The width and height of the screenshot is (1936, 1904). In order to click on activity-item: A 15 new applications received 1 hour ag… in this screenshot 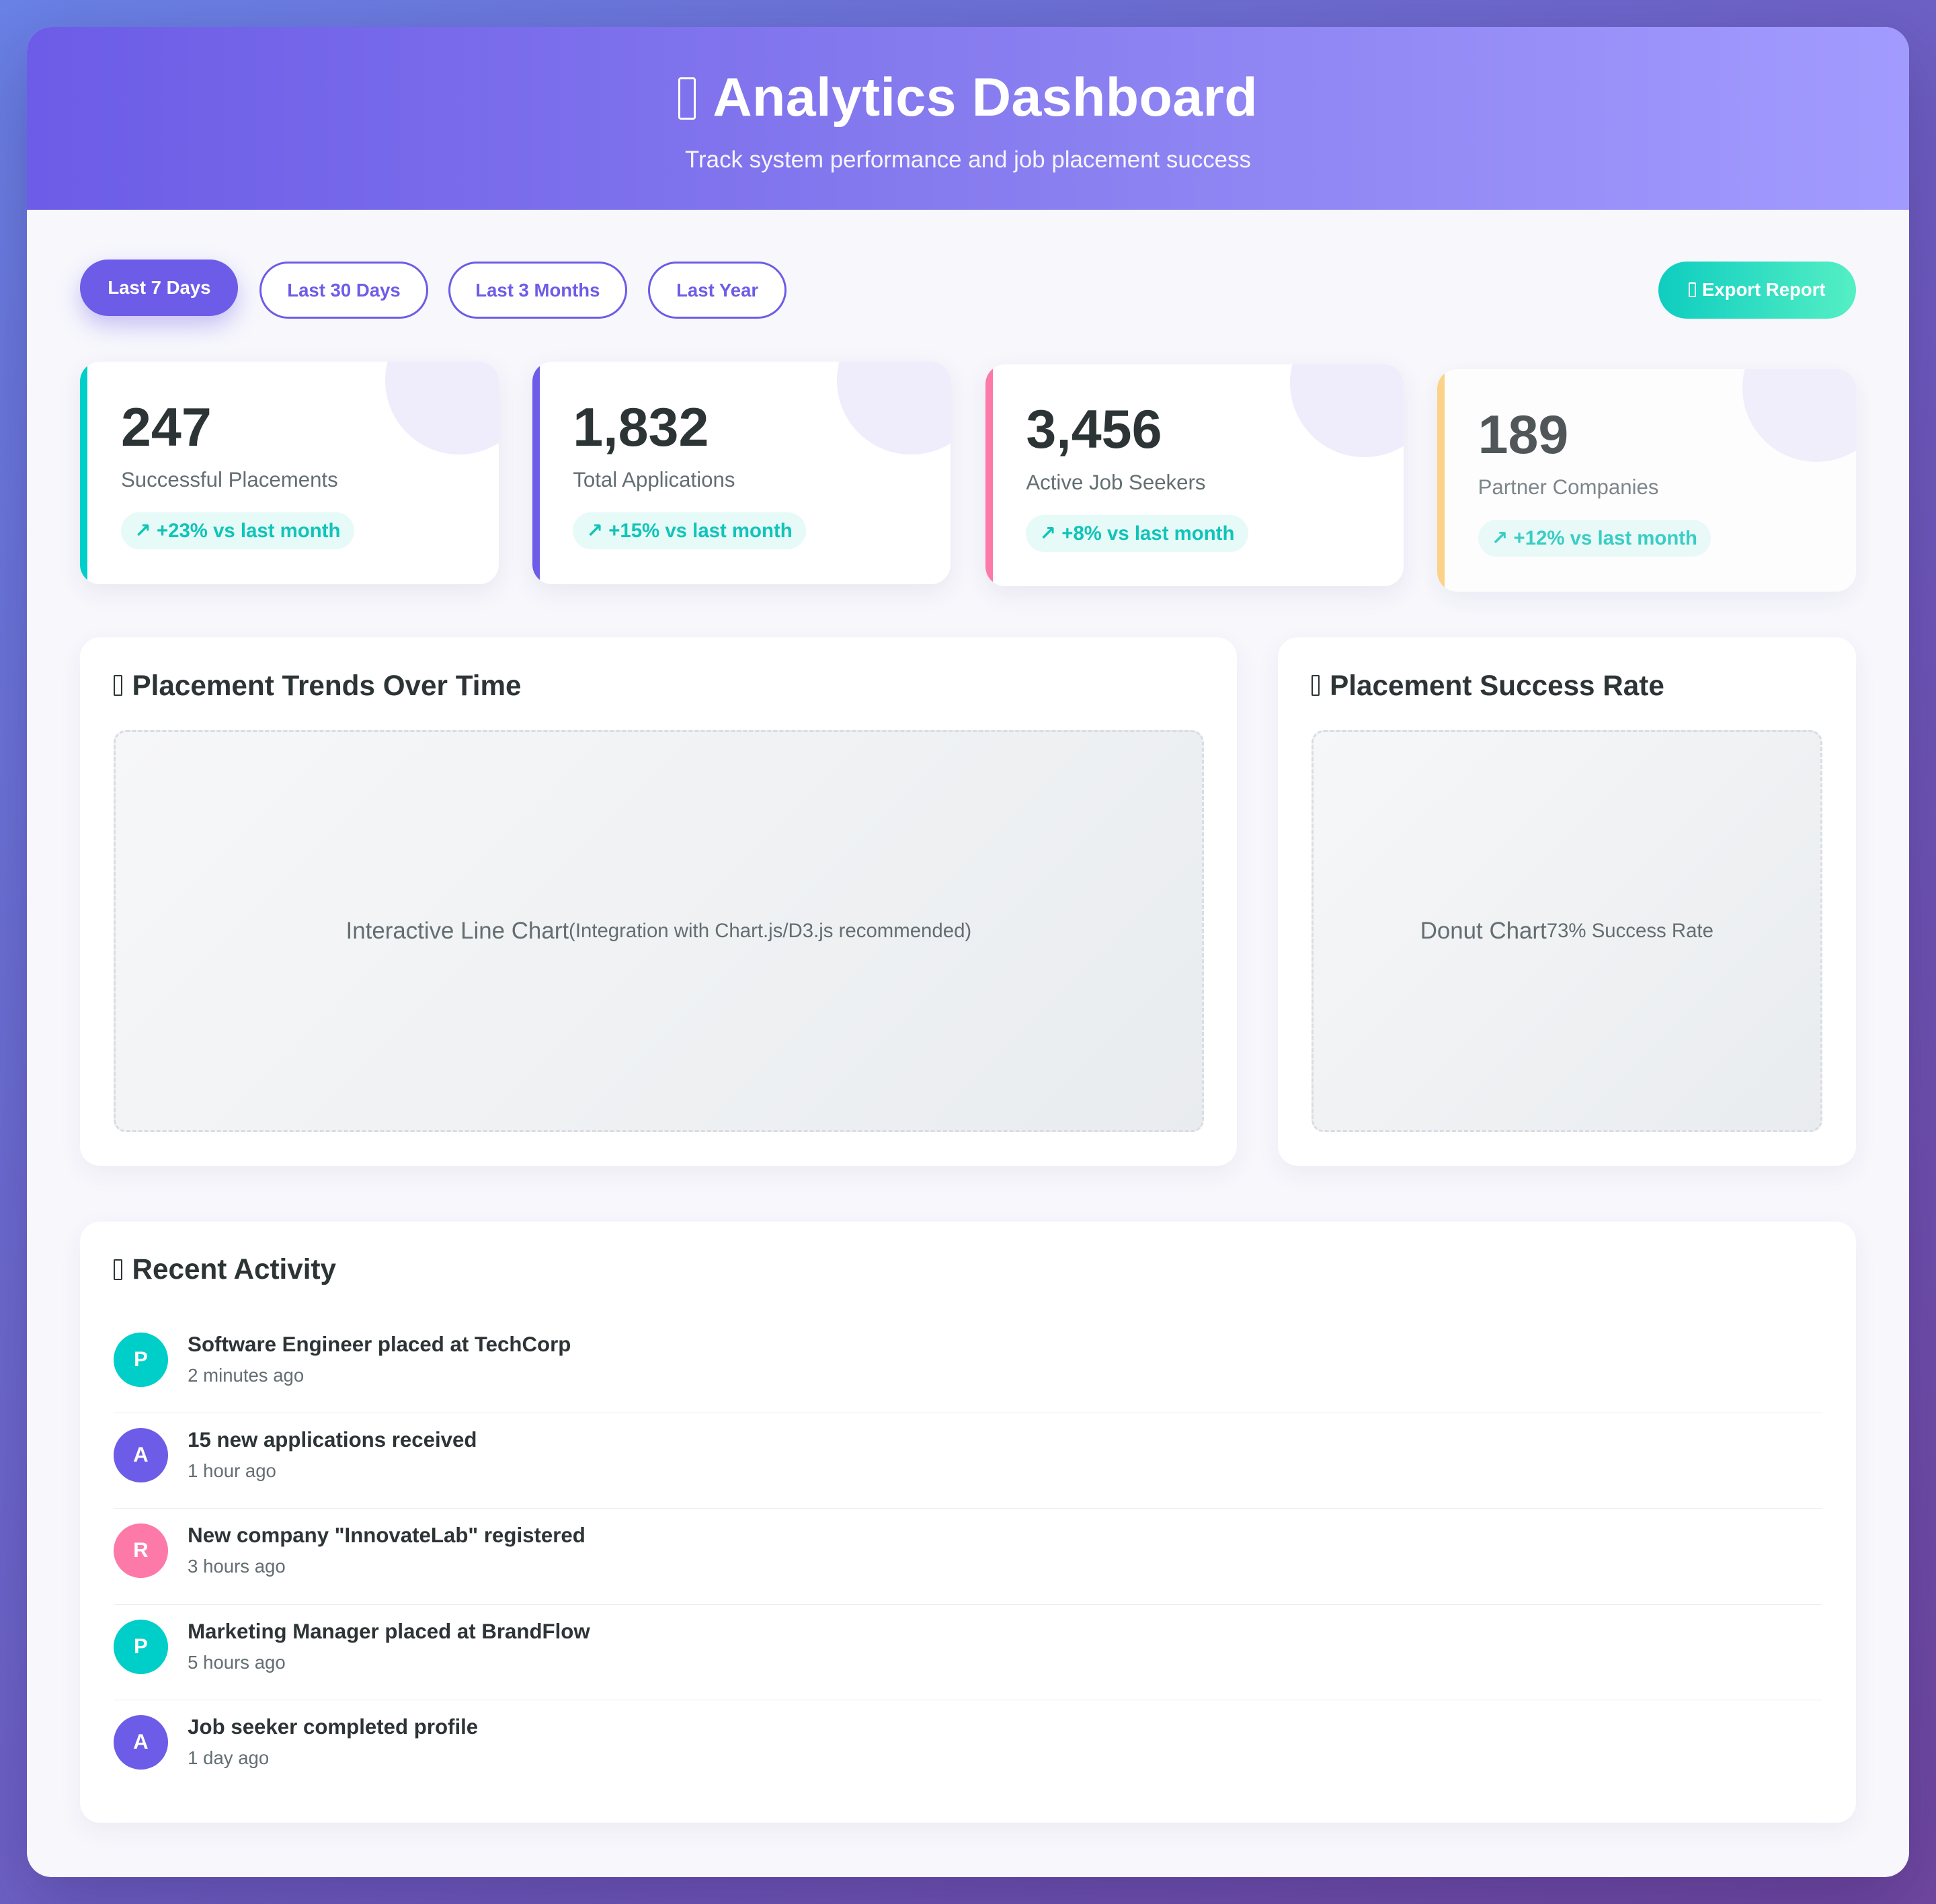, I will do `click(968, 1461)`.